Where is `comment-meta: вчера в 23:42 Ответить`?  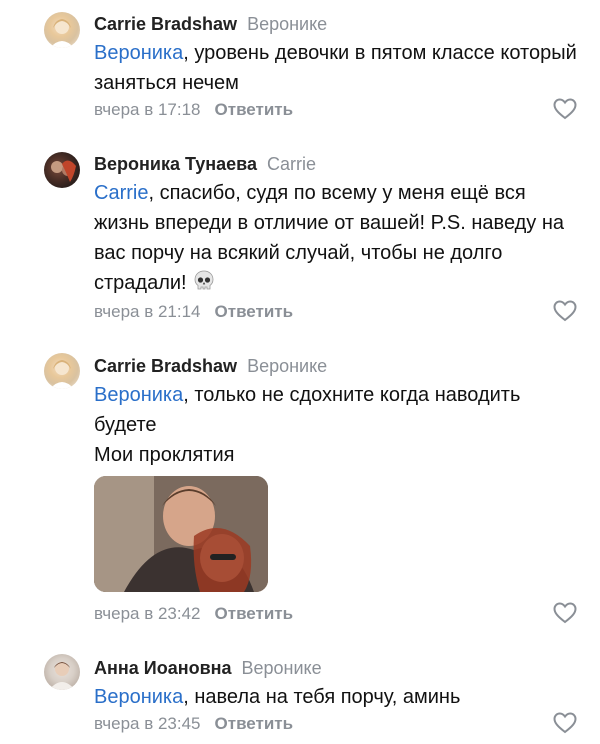 comment-meta: вчера в 23:42 Ответить is located at coordinates (193, 614).